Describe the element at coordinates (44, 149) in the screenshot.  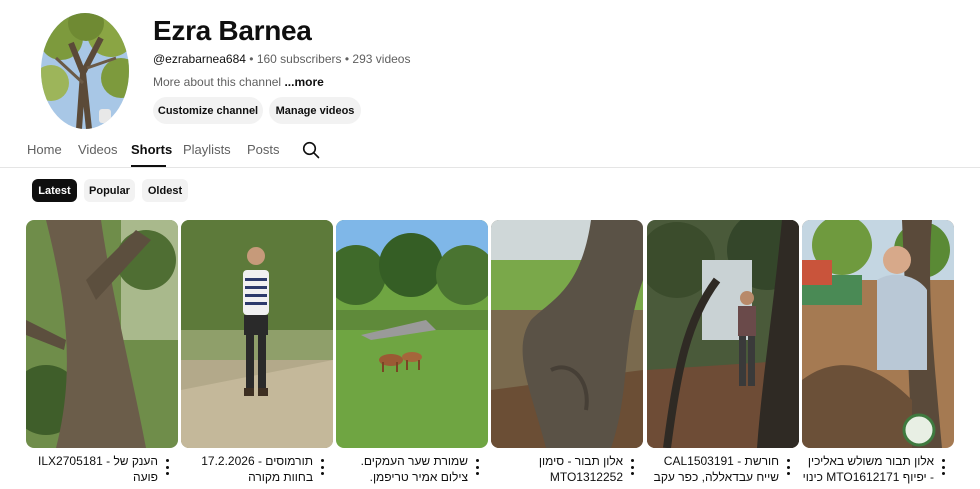
I see `tab-home: Home` at that location.